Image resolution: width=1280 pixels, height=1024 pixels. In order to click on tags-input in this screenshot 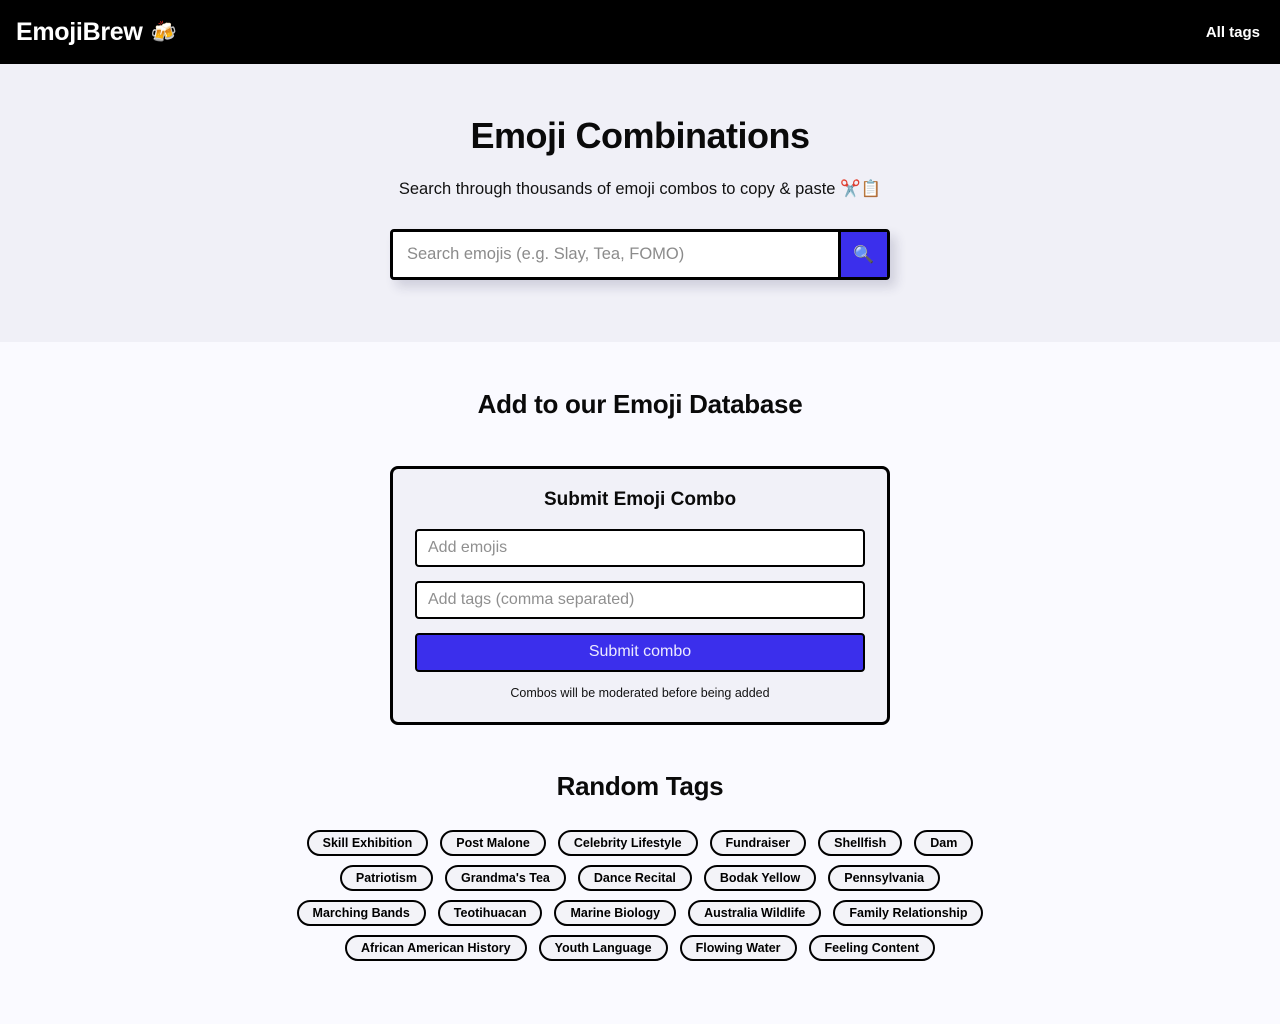, I will do `click(640, 599)`.